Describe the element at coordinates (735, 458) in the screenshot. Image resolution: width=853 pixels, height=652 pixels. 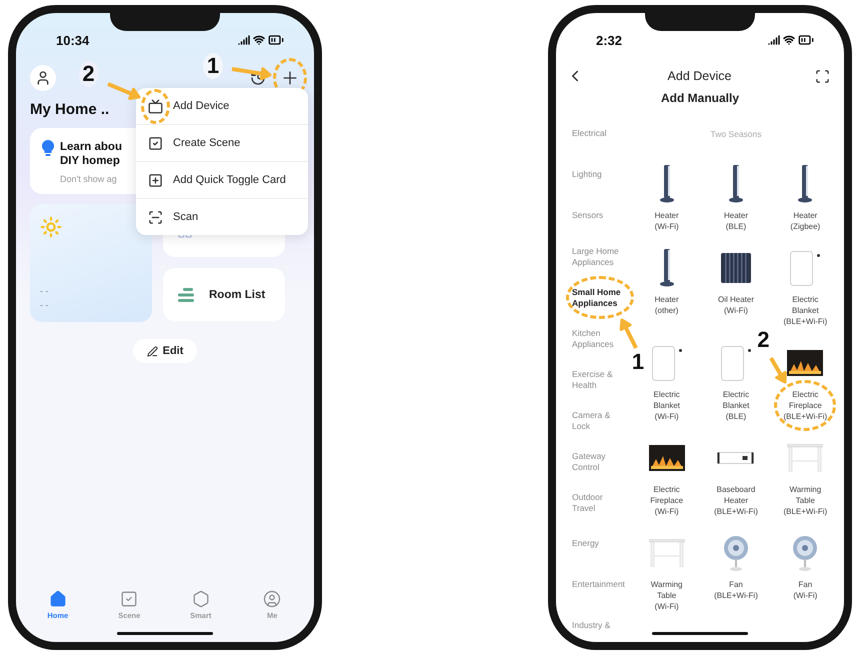
I see `baseboard-drawing` at that location.